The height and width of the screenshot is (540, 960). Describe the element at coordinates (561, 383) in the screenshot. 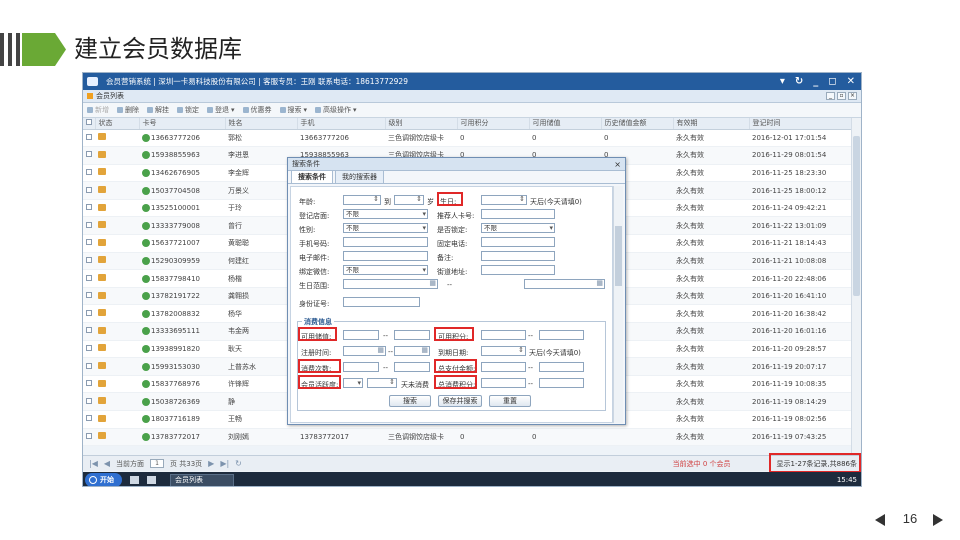

I see `total-points-to-input` at that location.